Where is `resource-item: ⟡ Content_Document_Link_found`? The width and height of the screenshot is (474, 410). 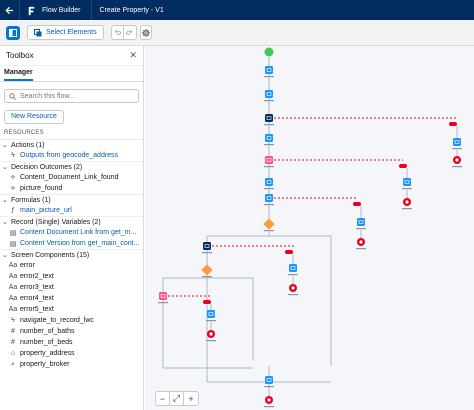
resource-item: ⟡ Content_Document_Link_found is located at coordinates (71, 177).